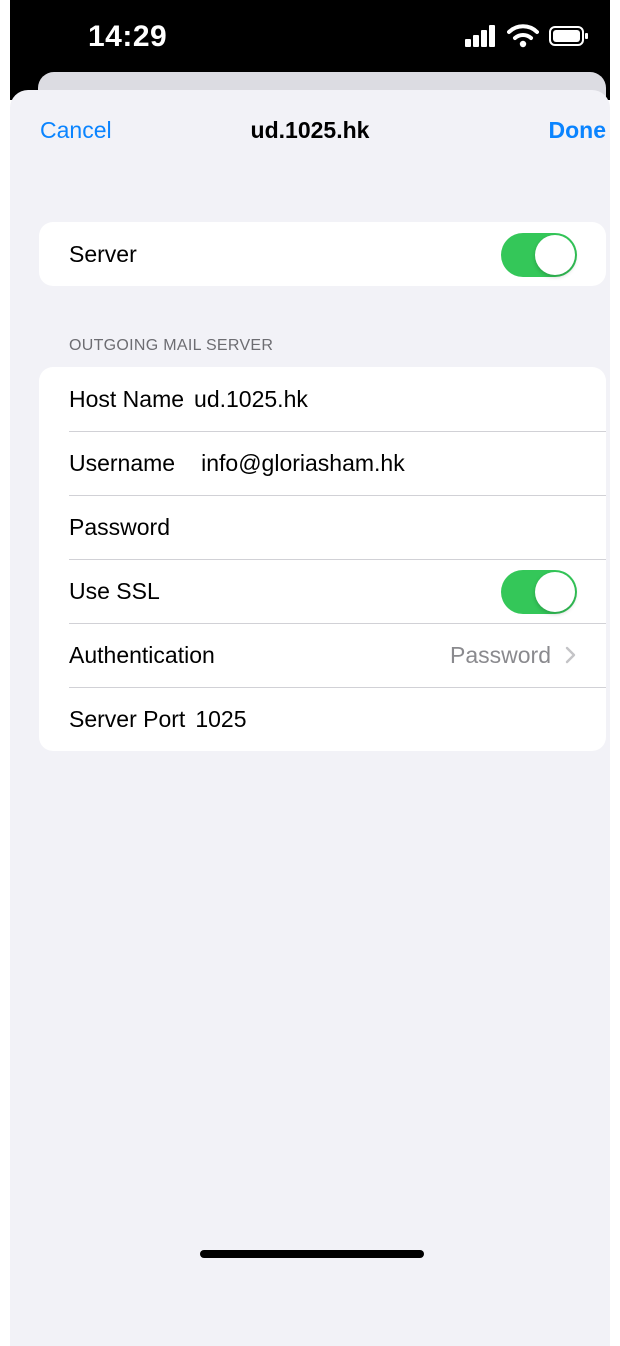  I want to click on username-label: Username, so click(122, 462).